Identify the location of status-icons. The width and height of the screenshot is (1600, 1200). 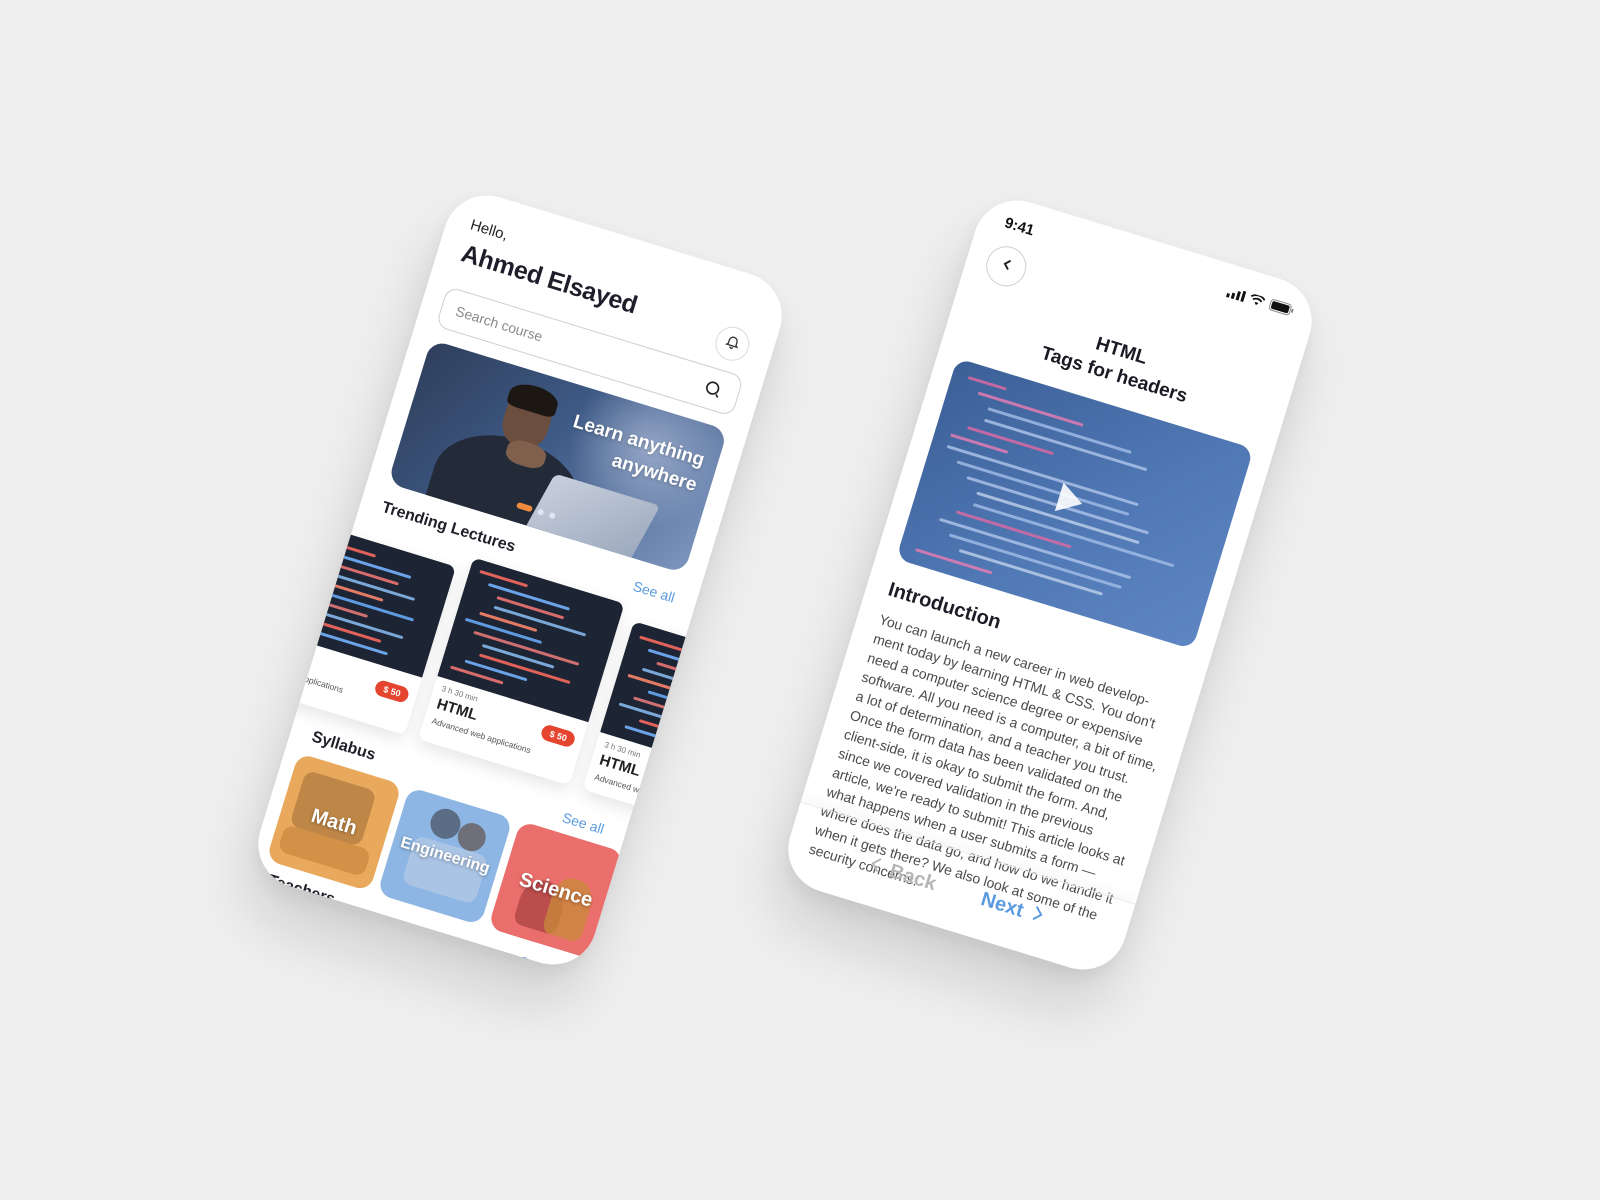
(1259, 302).